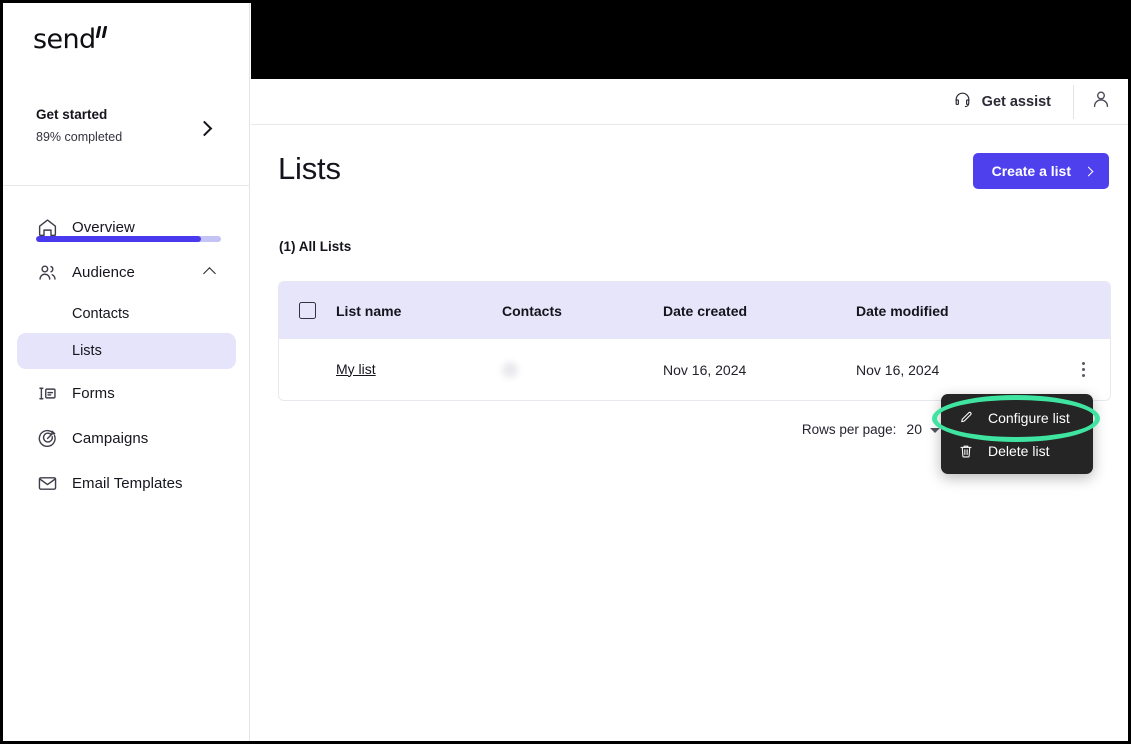 This screenshot has width=1131, height=744. Describe the element at coordinates (923, 429) in the screenshot. I see `rows-per-page-select: 20` at that location.